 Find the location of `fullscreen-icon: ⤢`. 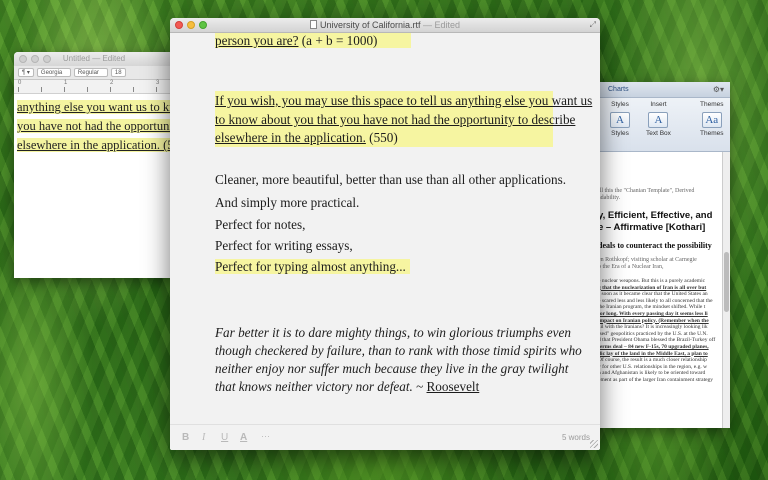

fullscreen-icon: ⤢ is located at coordinates (593, 25).